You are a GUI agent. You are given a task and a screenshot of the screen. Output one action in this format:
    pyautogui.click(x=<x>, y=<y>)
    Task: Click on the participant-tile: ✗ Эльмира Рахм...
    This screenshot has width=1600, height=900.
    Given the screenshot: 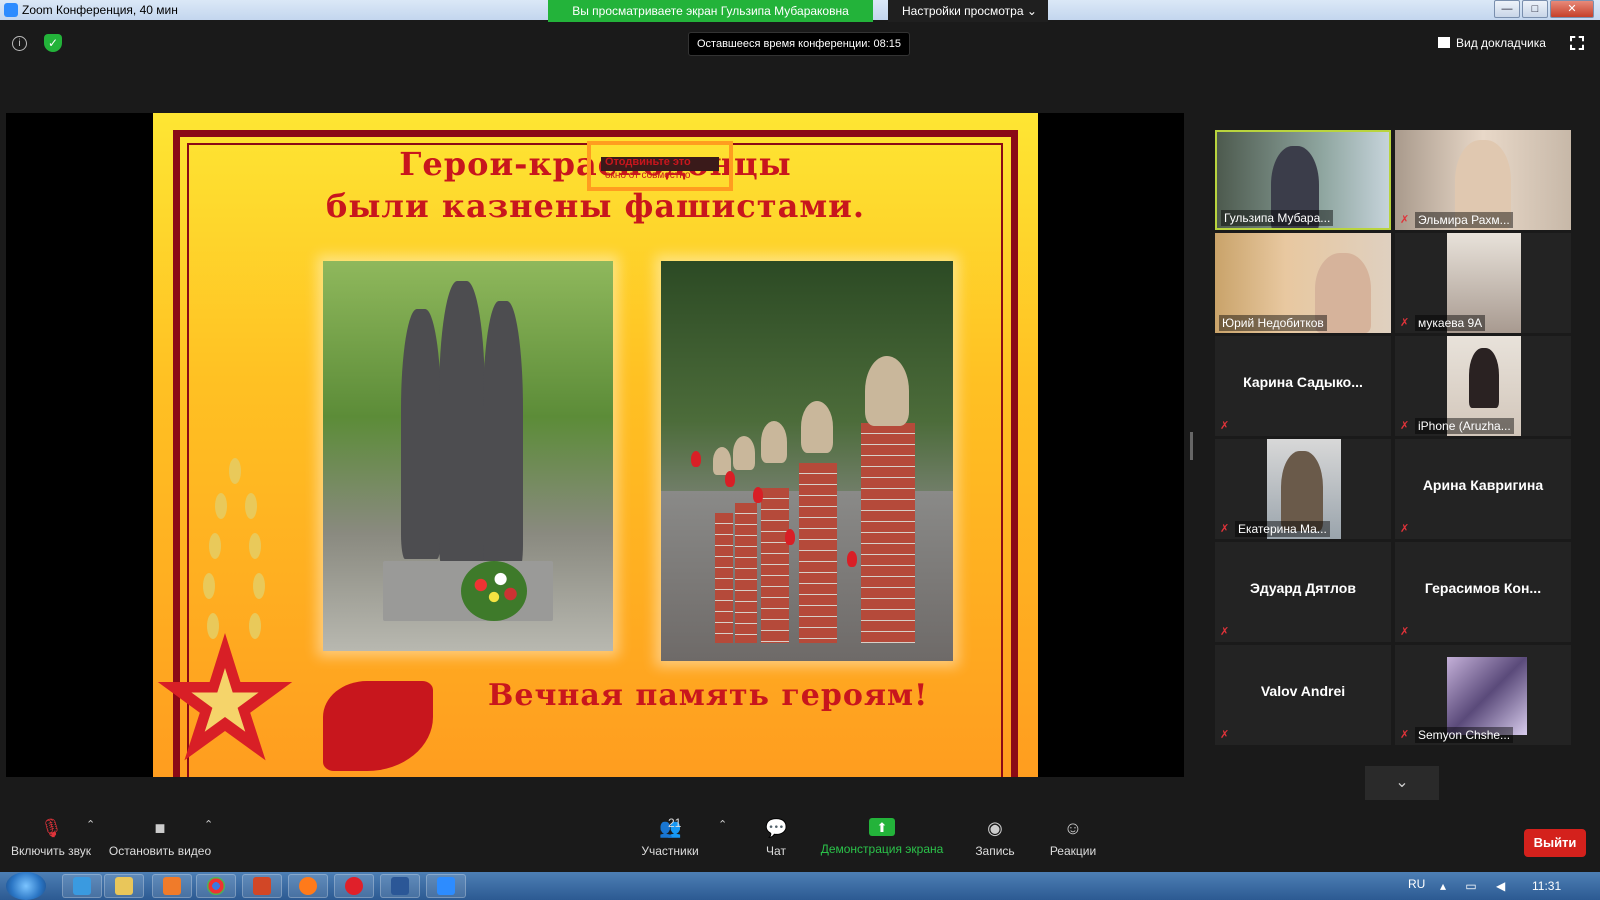 What is the action you would take?
    pyautogui.click(x=1483, y=180)
    